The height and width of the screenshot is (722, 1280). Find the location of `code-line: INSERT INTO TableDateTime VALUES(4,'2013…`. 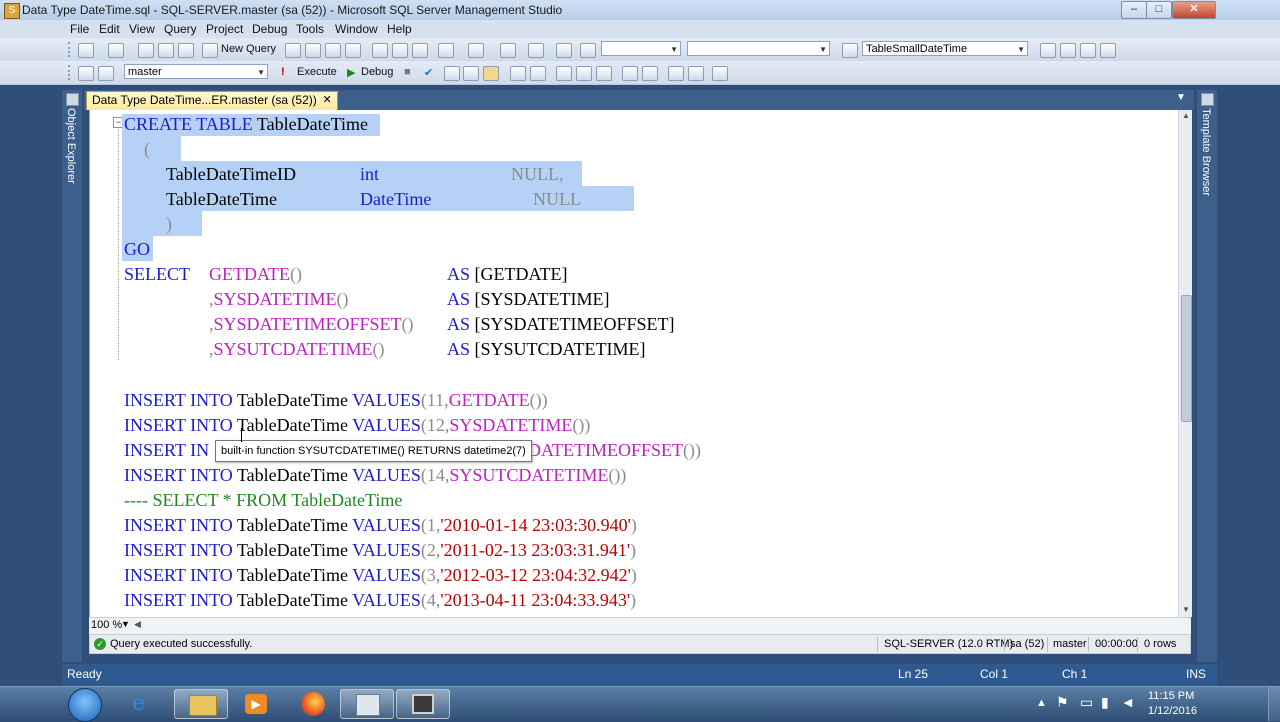

code-line: INSERT INTO TableDateTime VALUES(4,'2013… is located at coordinates (380, 600).